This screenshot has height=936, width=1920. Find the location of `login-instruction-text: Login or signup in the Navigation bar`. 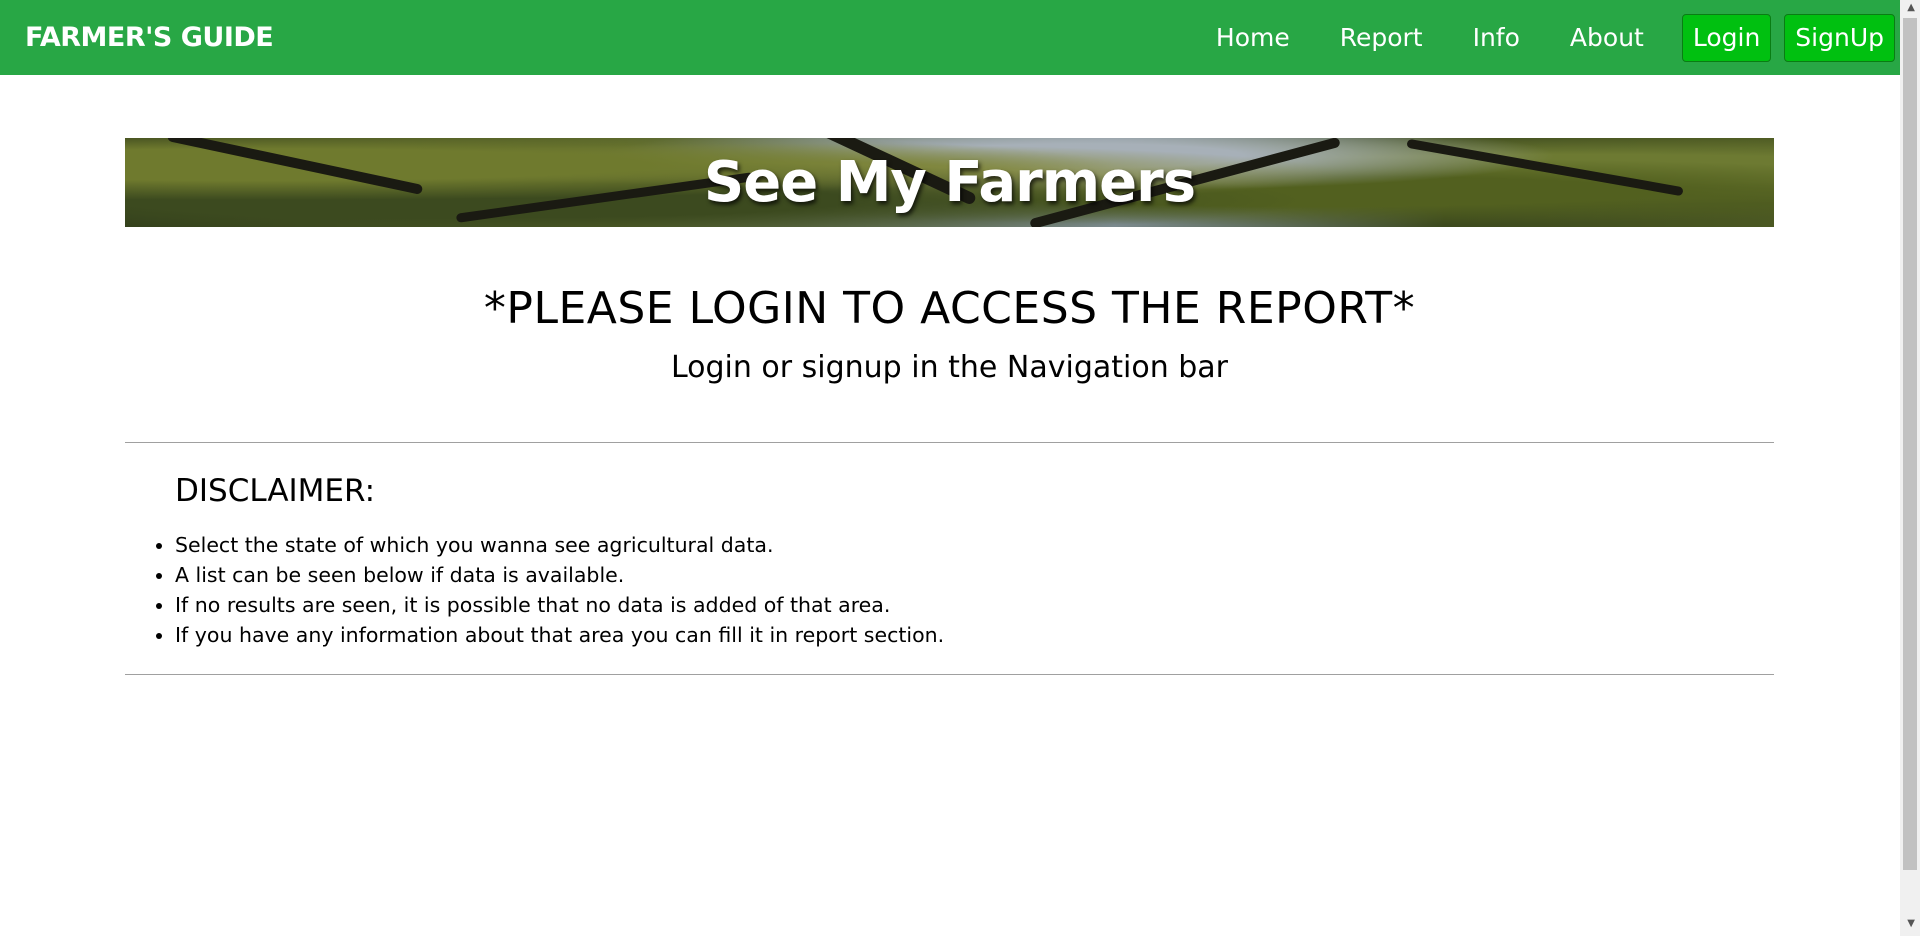

login-instruction-text: Login or signup in the Navigation bar is located at coordinates (949, 367).